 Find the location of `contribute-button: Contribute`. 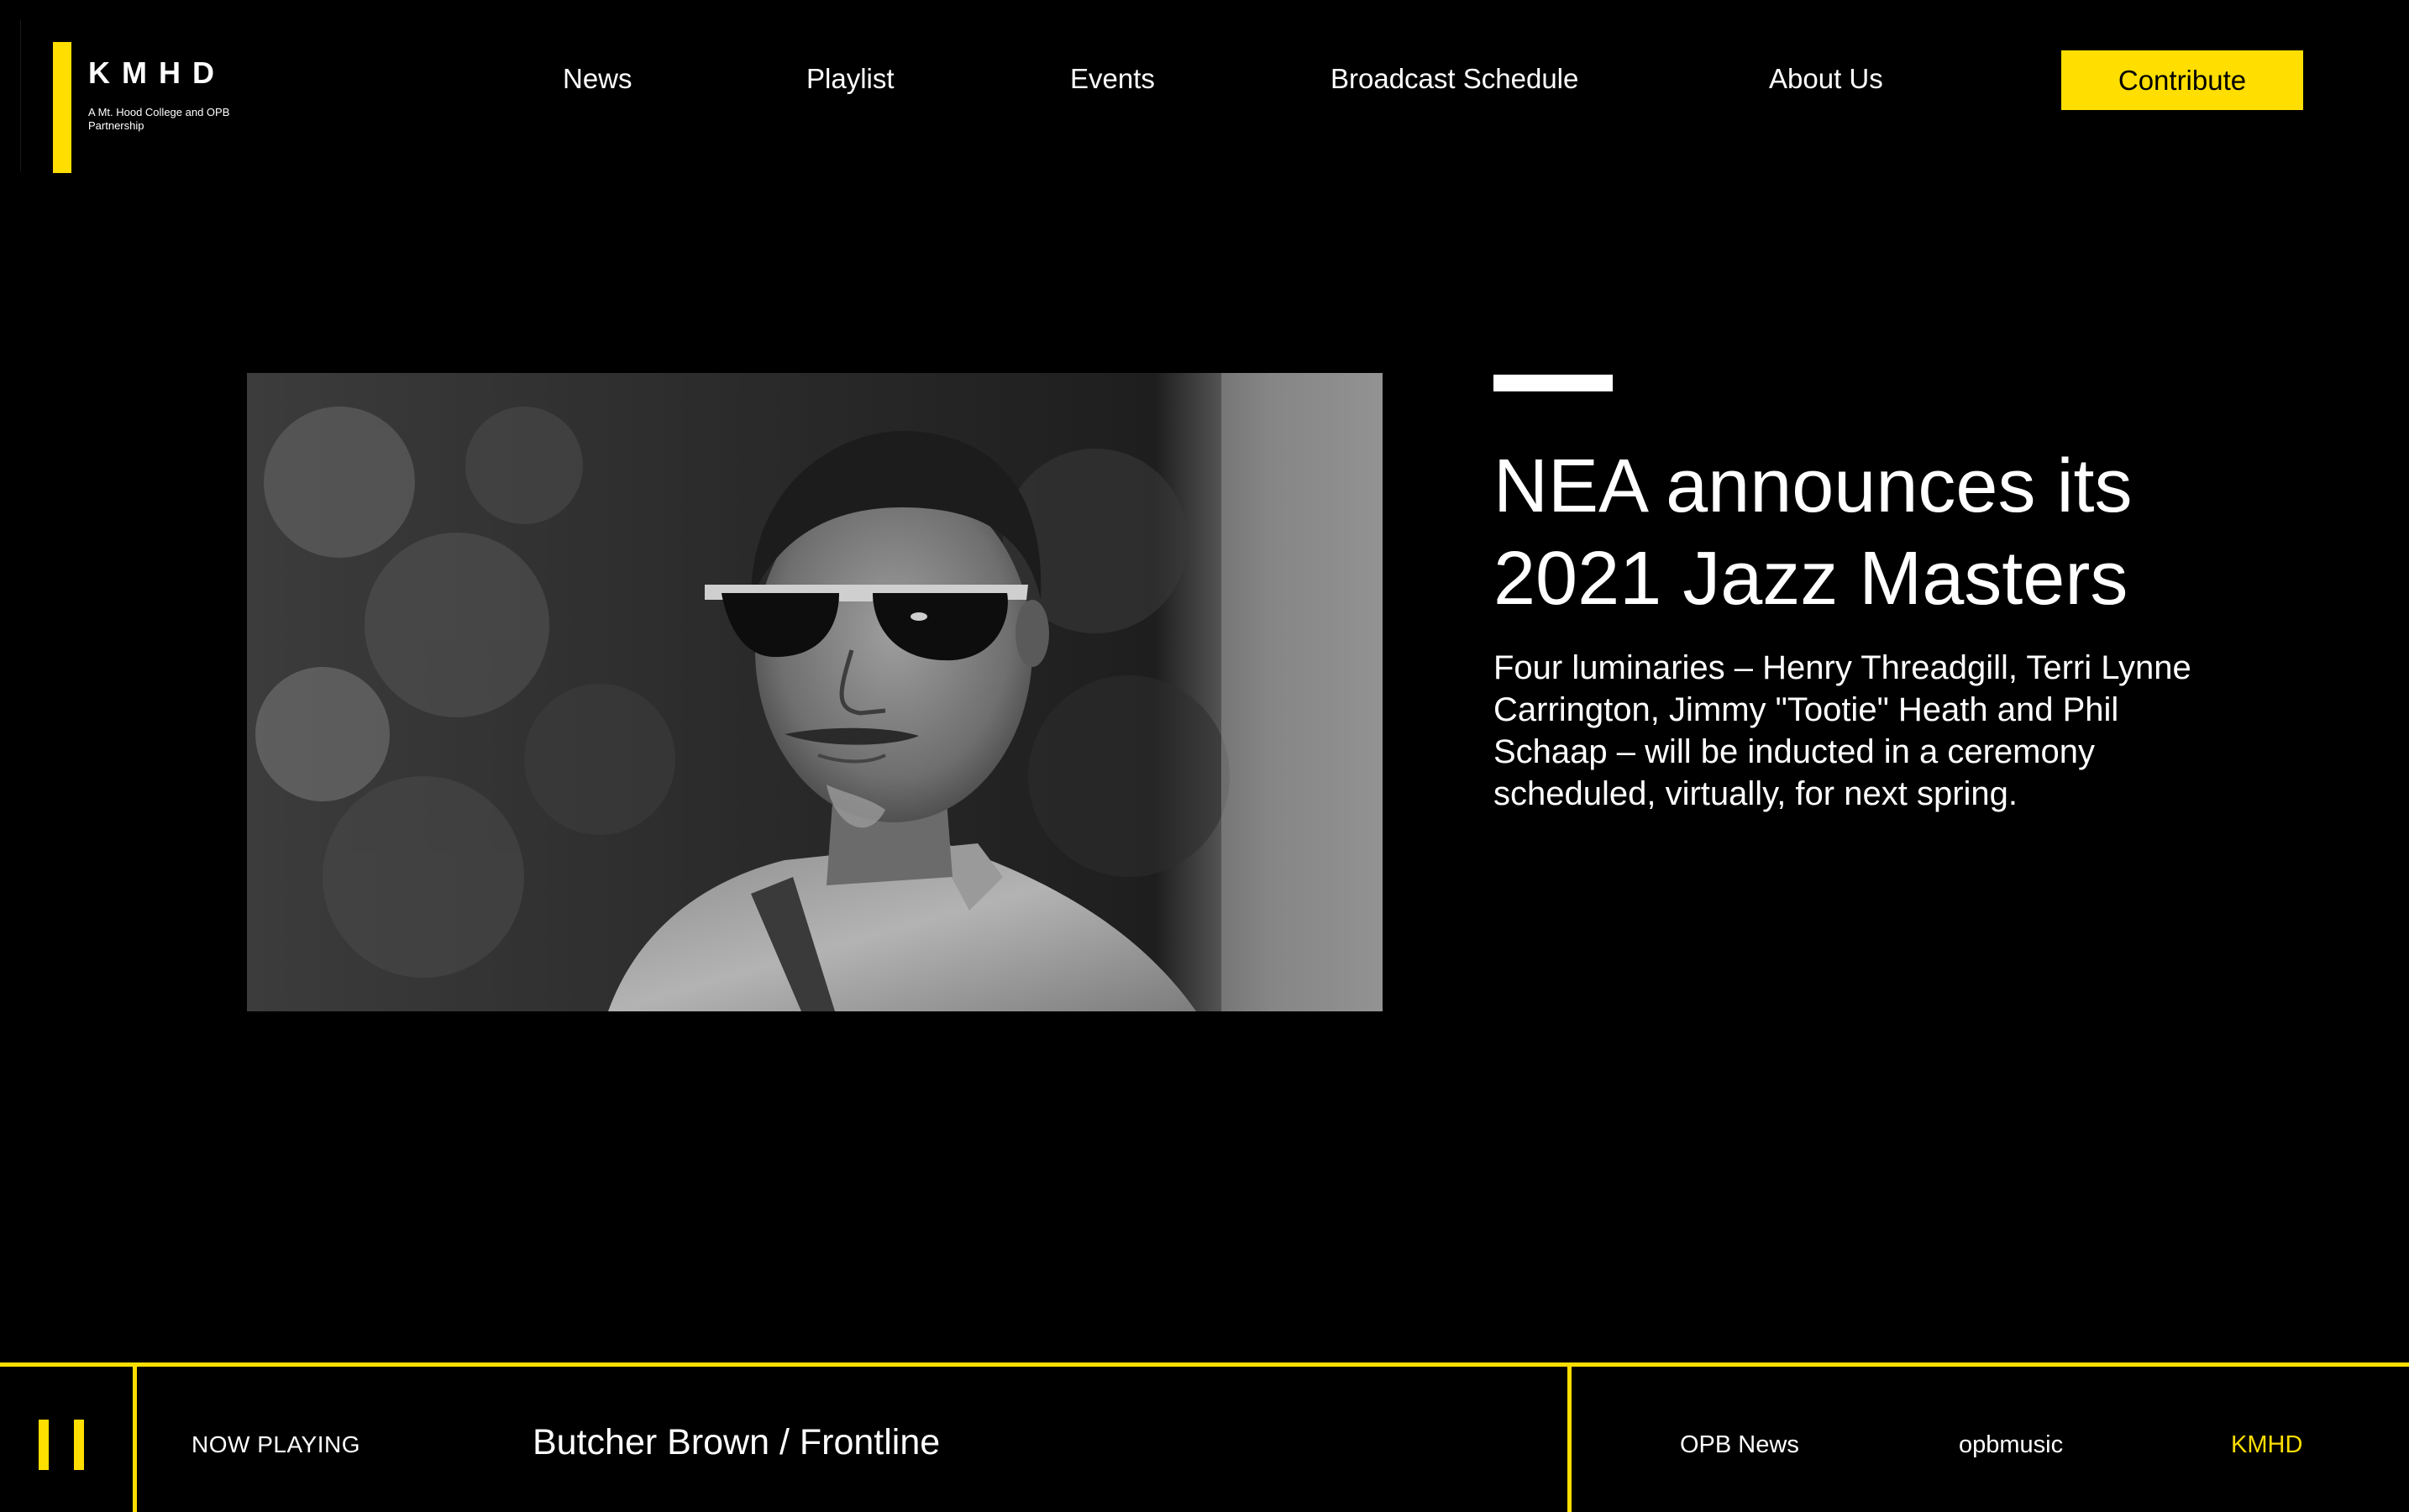

contribute-button: Contribute is located at coordinates (2182, 80).